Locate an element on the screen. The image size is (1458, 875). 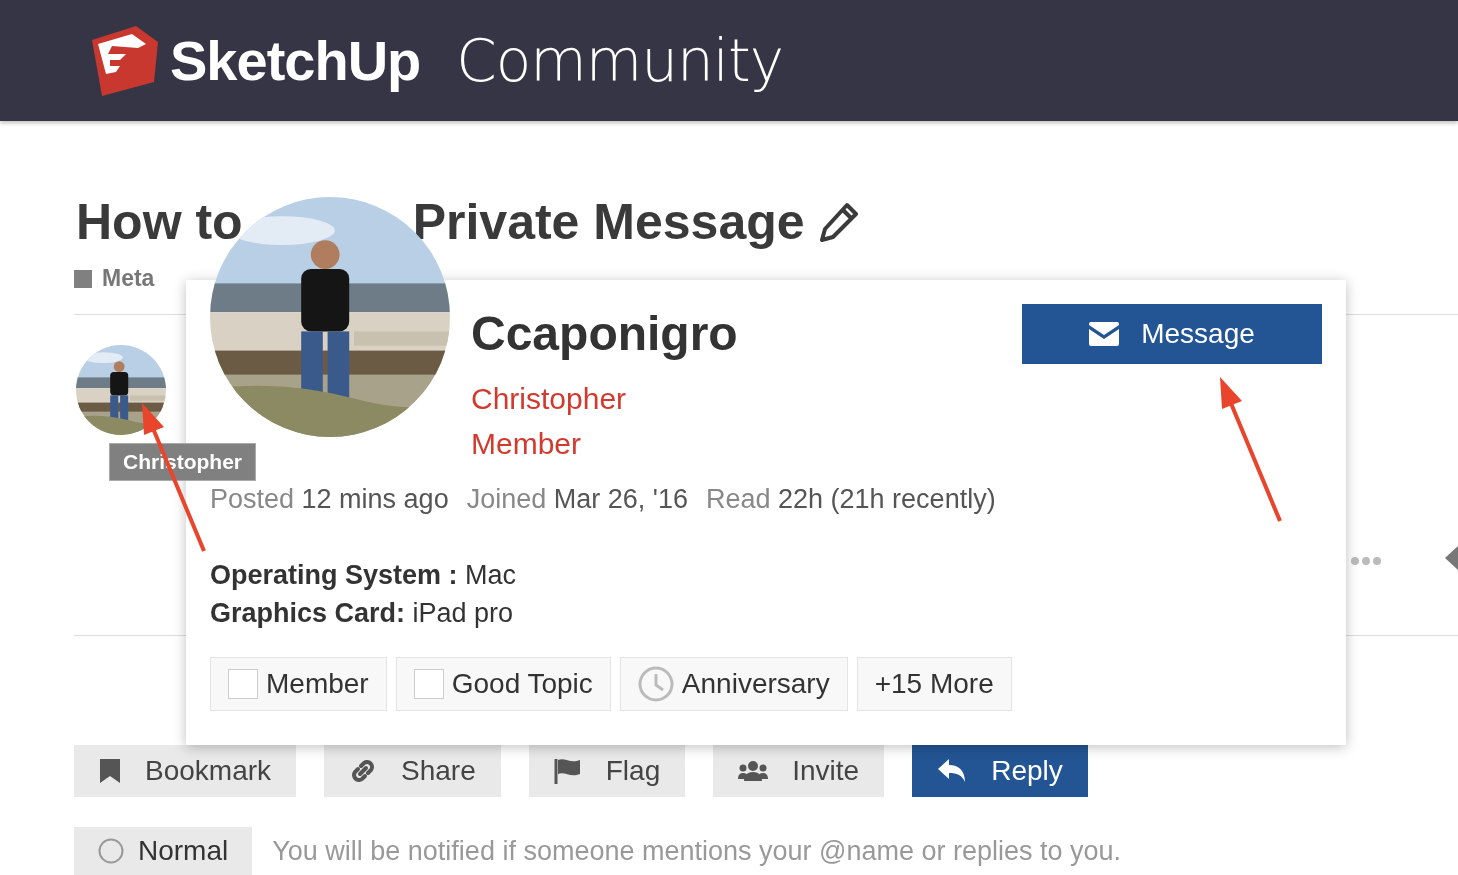
user-title: Member is located at coordinates (527, 444).